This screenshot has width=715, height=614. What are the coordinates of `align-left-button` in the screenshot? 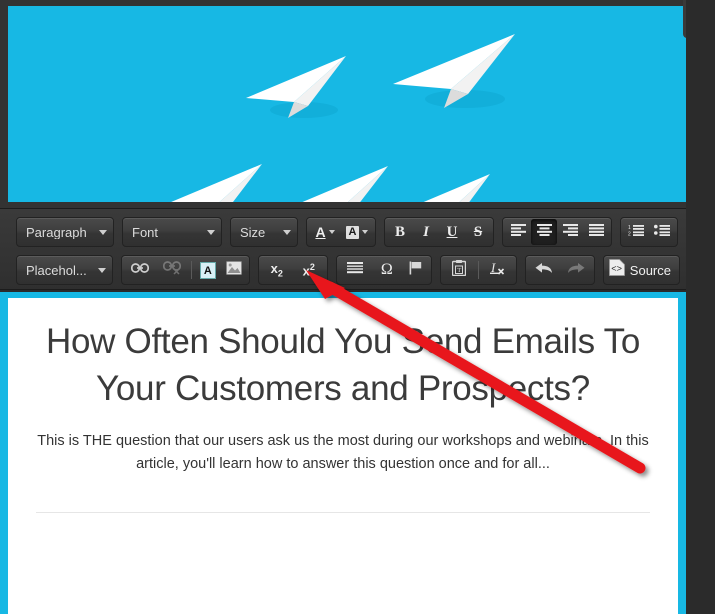 It's located at (518, 232).